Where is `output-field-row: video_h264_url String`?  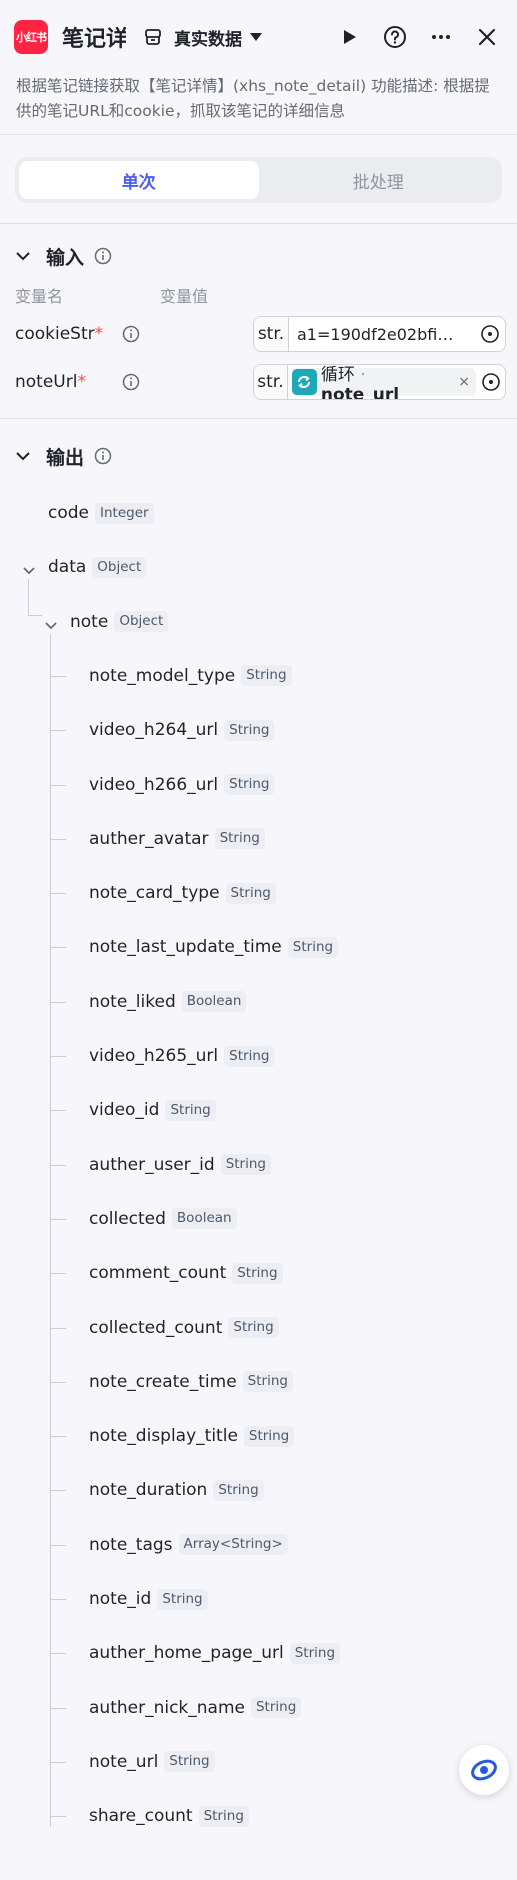
output-field-row: video_h264_url String is located at coordinates (182, 730).